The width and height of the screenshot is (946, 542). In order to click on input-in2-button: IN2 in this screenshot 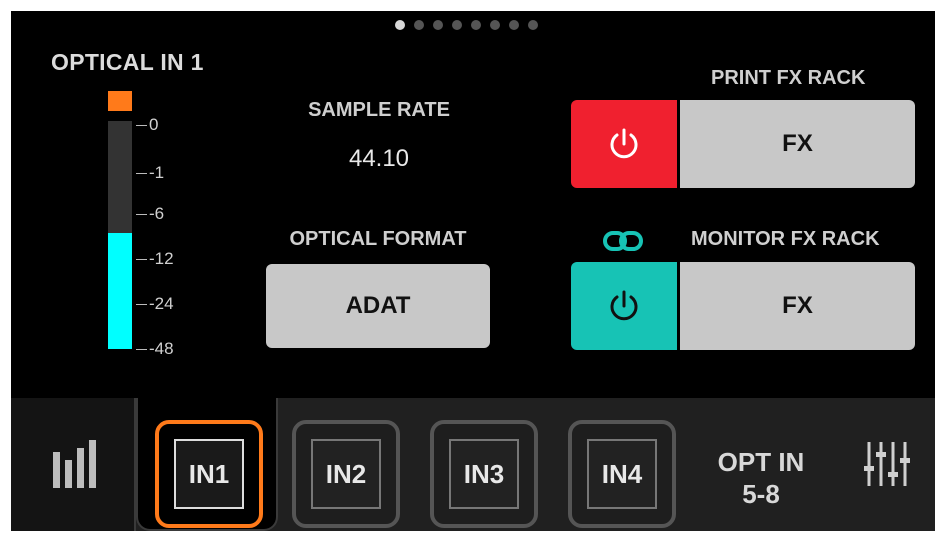, I will do `click(346, 474)`.